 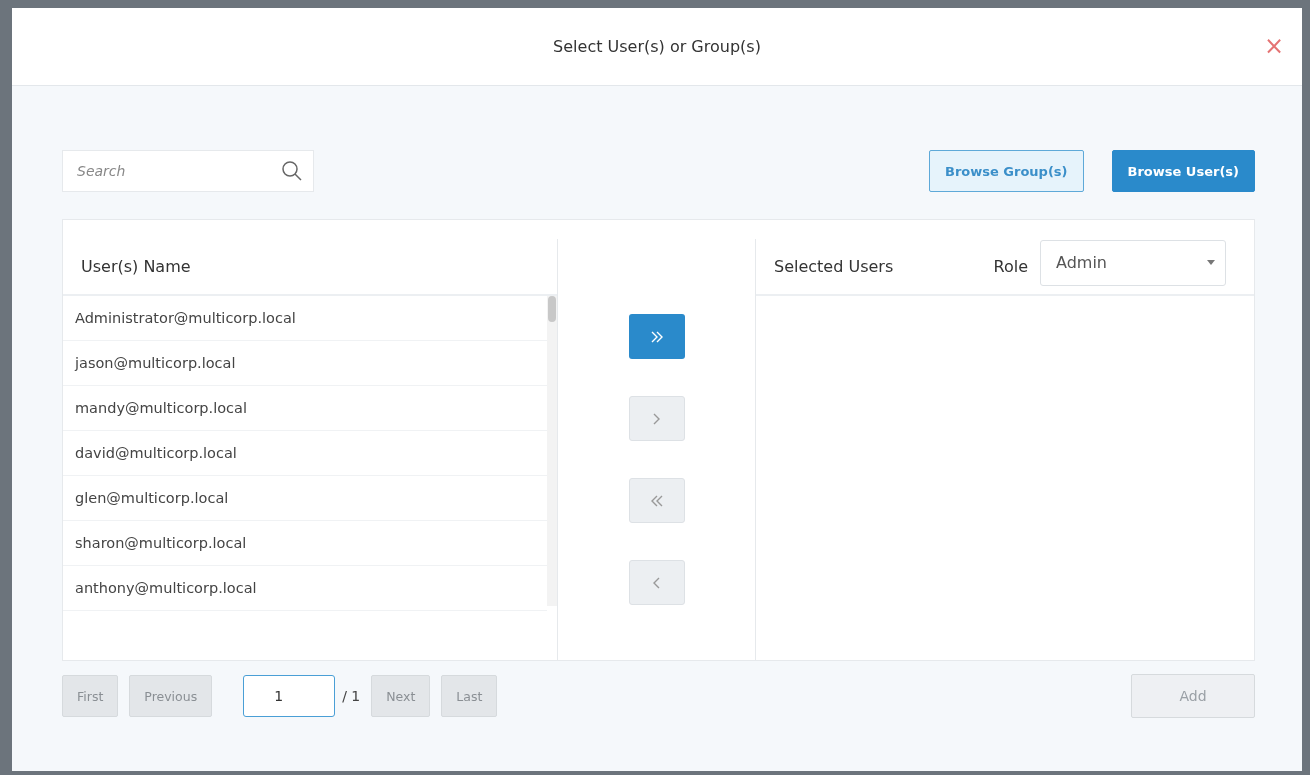 What do you see at coordinates (305, 588) in the screenshot?
I see `user-row: anthony@multicorp.local` at bounding box center [305, 588].